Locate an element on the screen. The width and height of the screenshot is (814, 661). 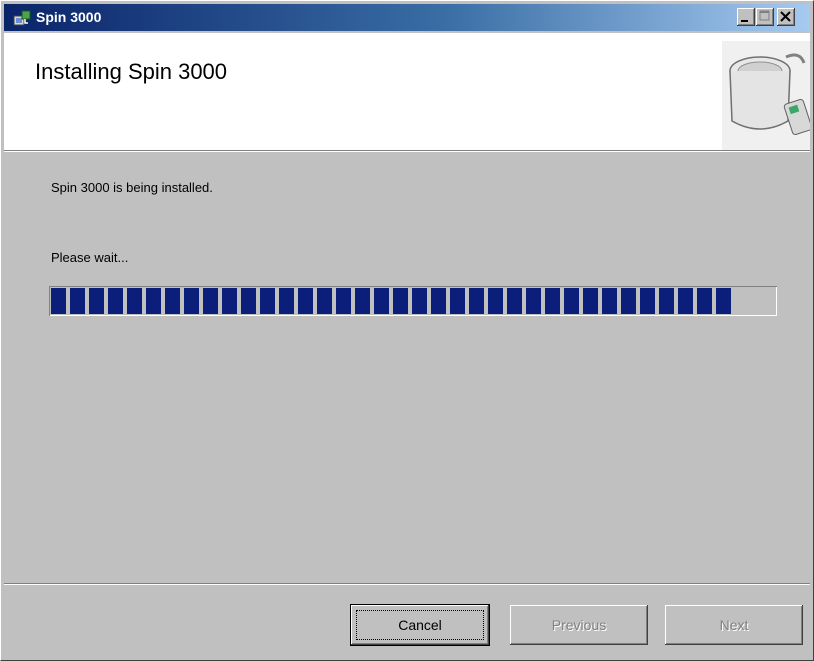
minimize-icon is located at coordinates (744, 21).